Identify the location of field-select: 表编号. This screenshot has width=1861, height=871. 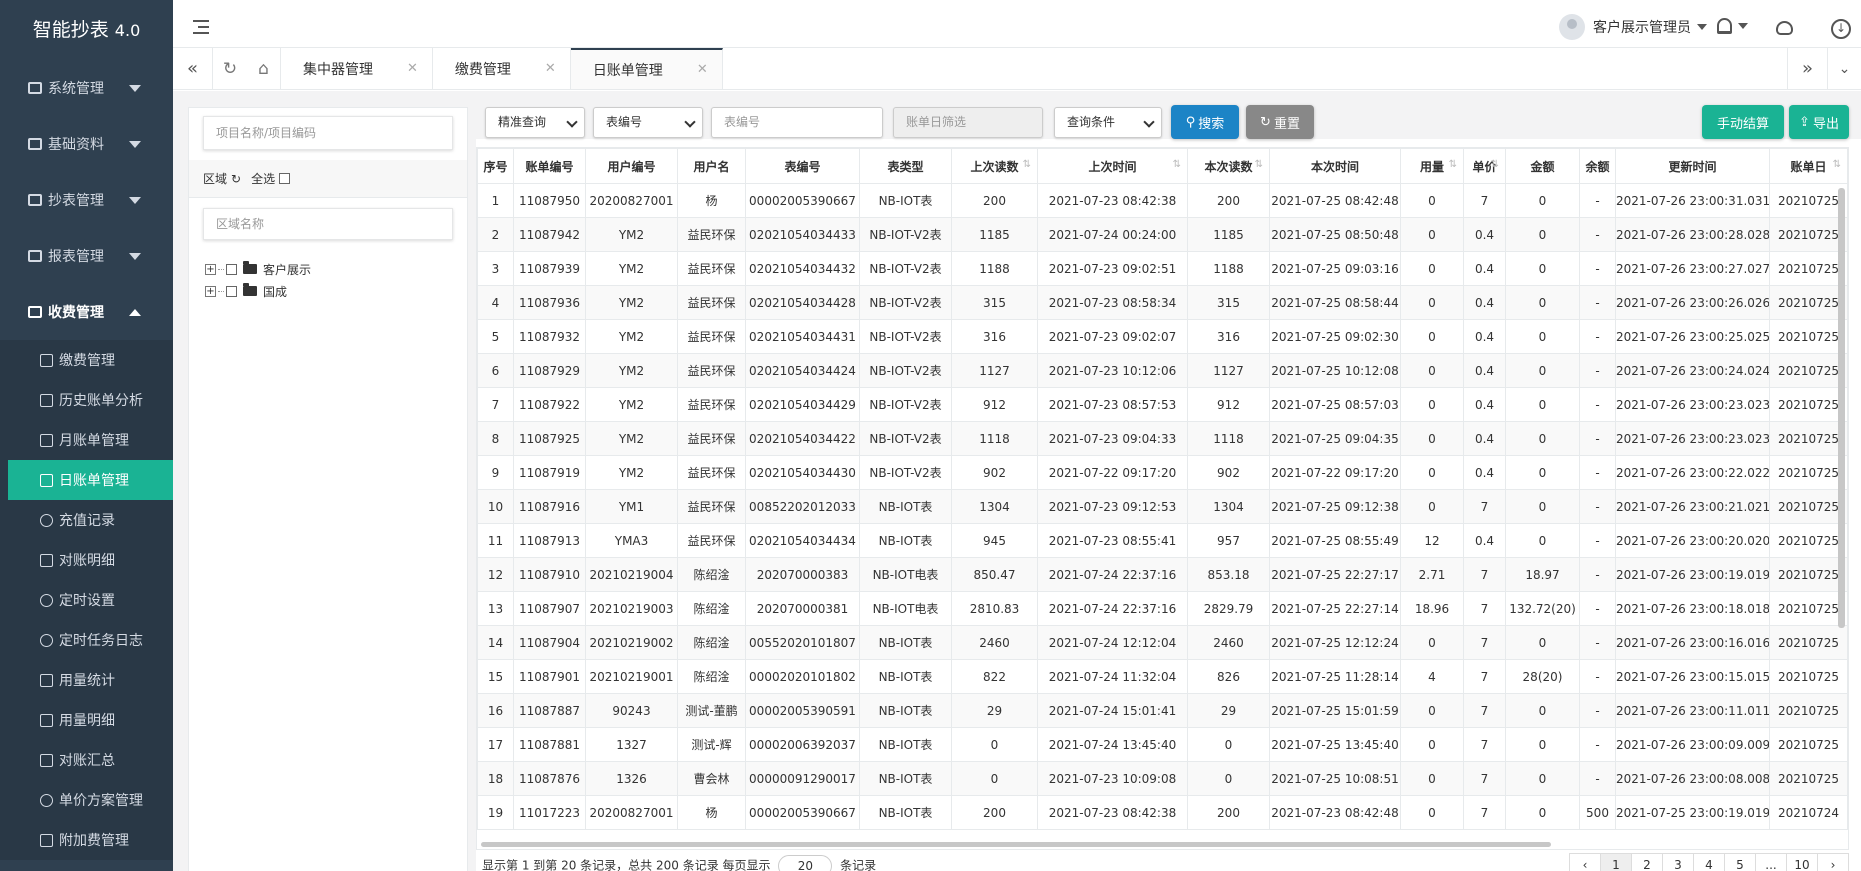
(648, 122).